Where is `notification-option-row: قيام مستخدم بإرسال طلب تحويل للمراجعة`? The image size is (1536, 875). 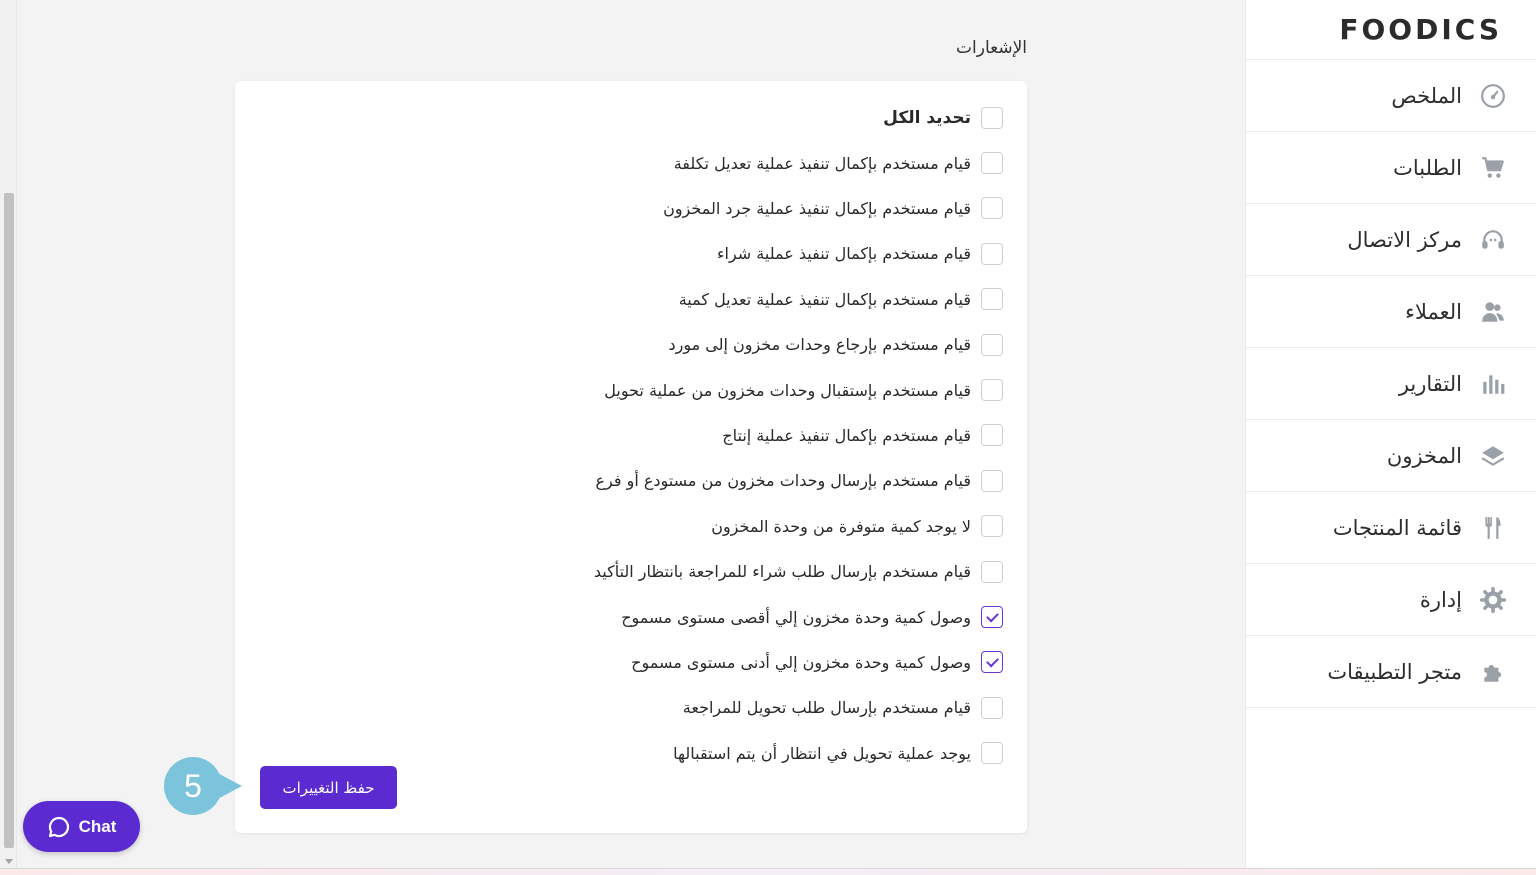 notification-option-row: قيام مستخدم بإرسال طلب تحويل للمراجعة is located at coordinates (843, 708).